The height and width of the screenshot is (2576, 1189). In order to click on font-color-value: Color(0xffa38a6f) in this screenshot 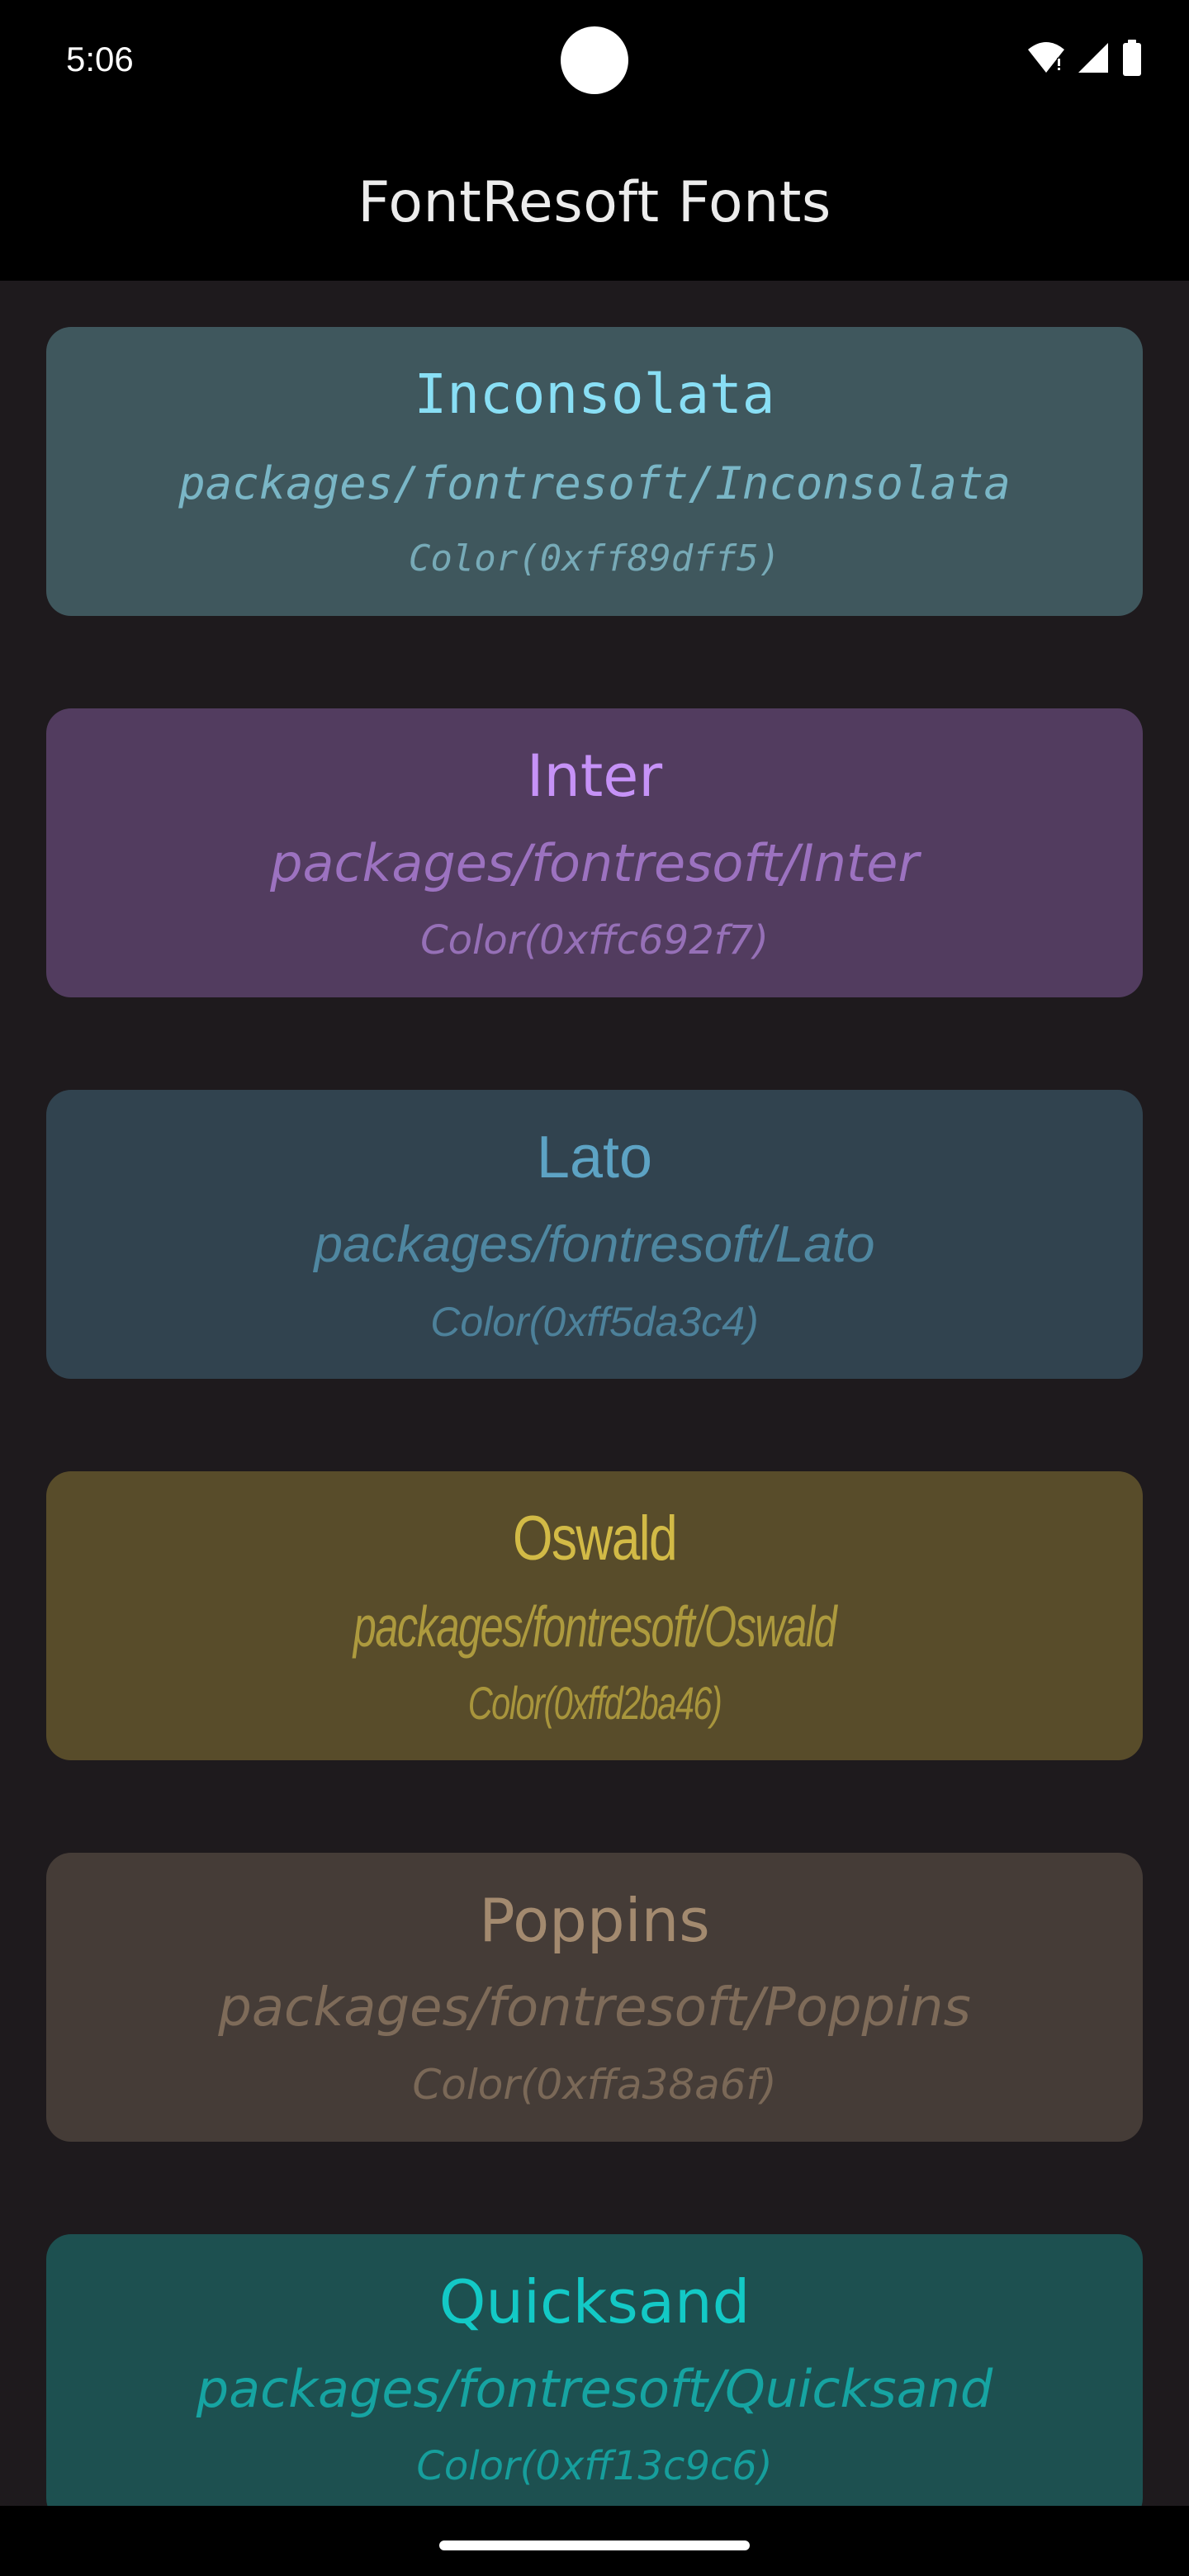, I will do `click(594, 2085)`.